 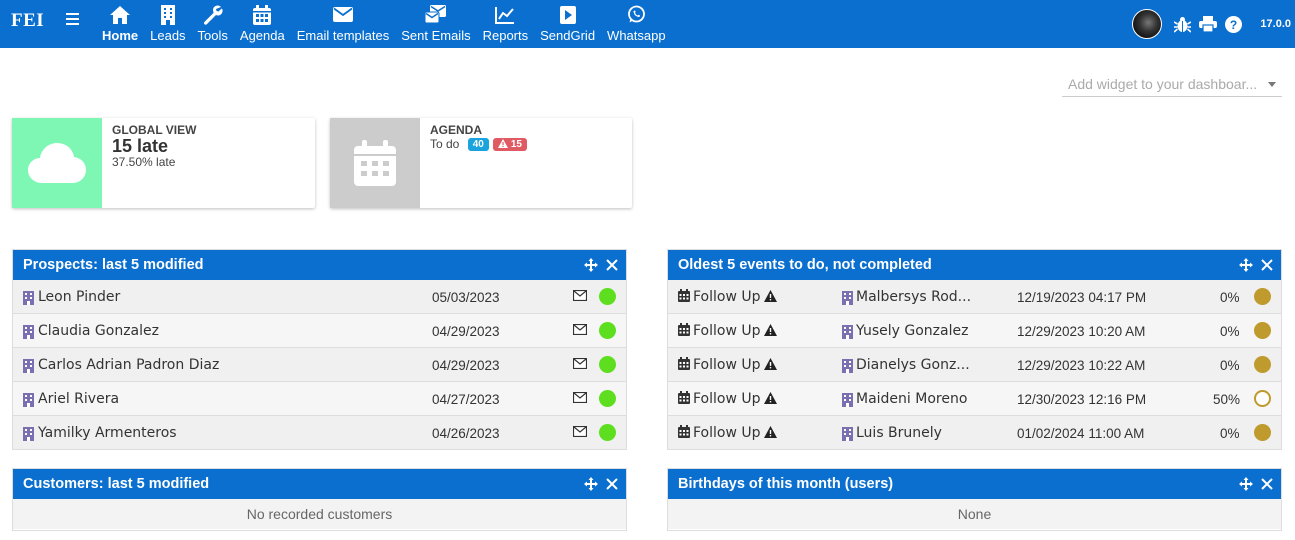 I want to click on menu-item-tools: Tools, so click(x=213, y=24).